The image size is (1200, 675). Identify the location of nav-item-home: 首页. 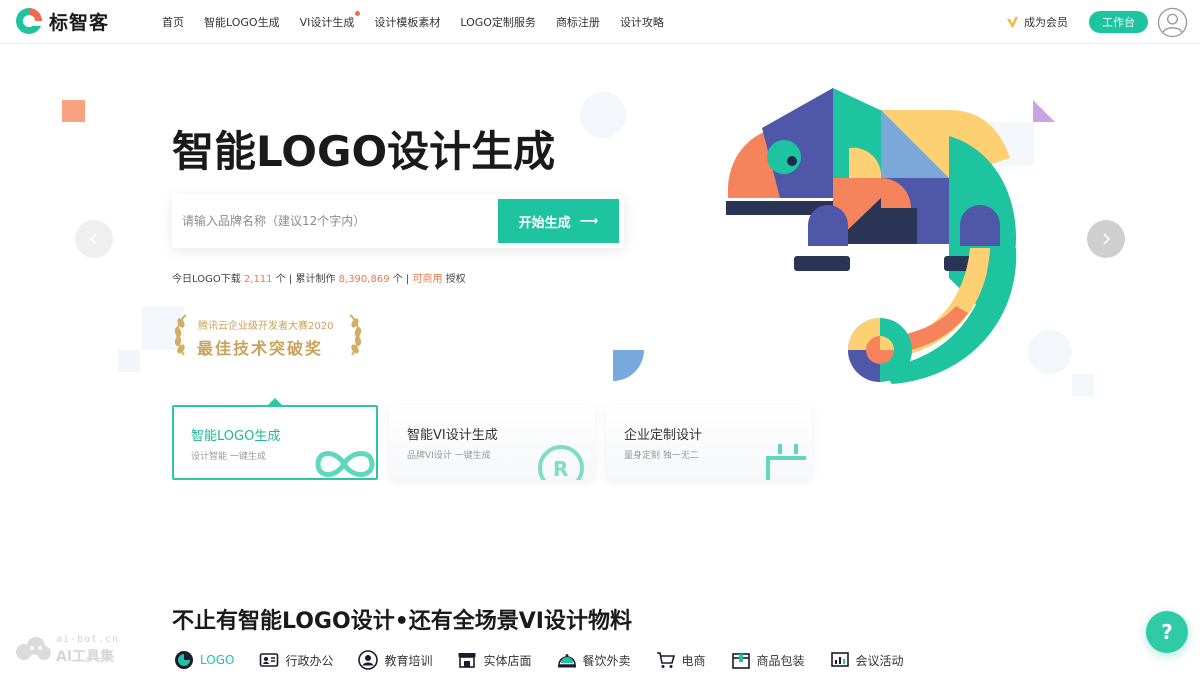
(173, 22).